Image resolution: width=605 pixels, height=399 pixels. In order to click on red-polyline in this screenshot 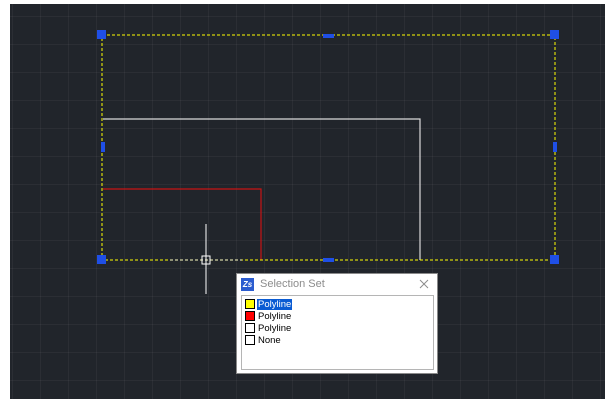, I will do `click(182, 224)`.